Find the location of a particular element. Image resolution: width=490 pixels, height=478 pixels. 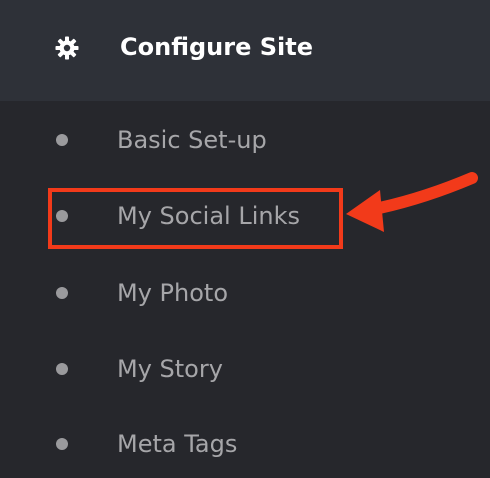

menu-item-label: Basic Set-up is located at coordinates (192, 140).